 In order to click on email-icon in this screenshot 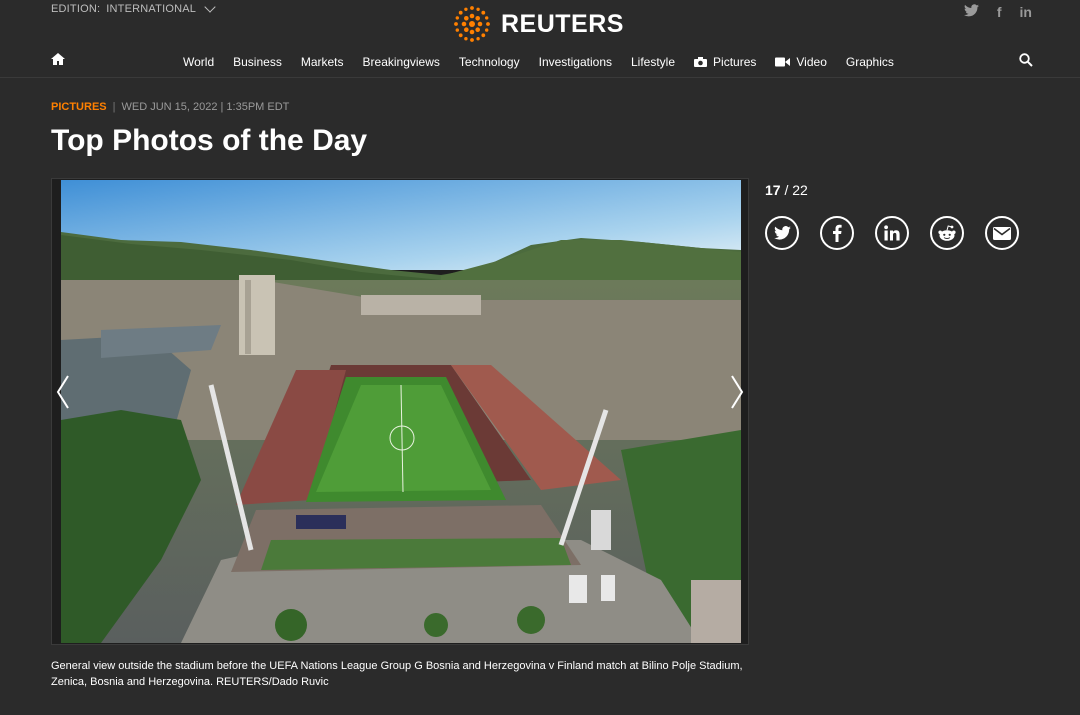, I will do `click(1002, 233)`.